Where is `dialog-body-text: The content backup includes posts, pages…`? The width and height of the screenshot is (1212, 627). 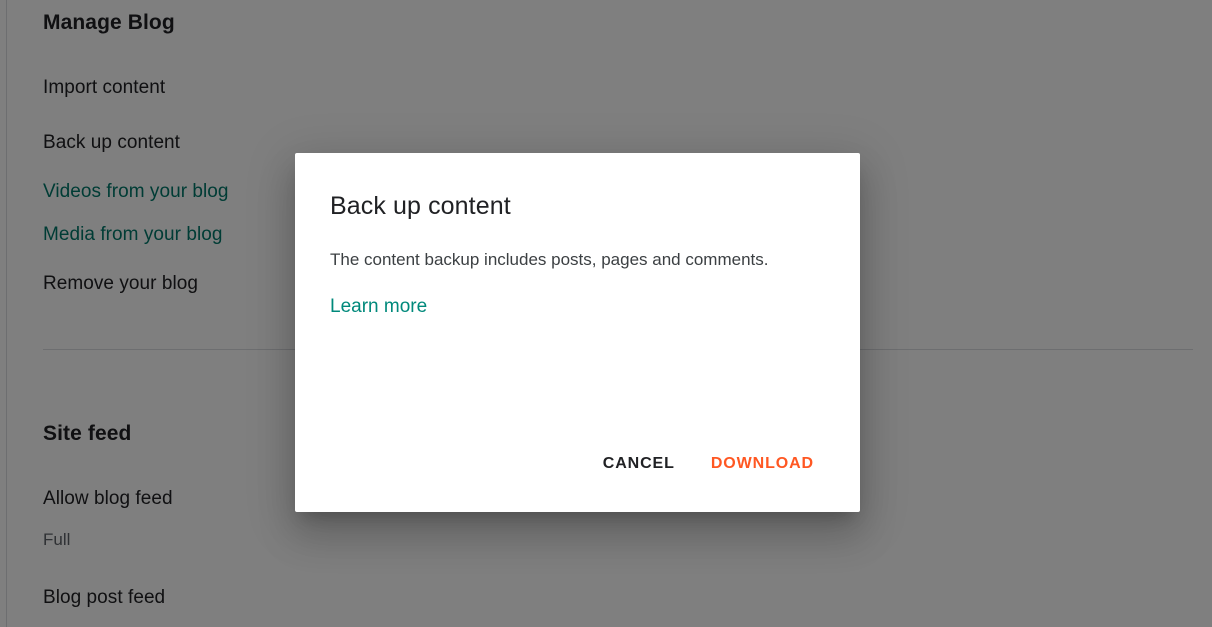
dialog-body-text: The content backup includes posts, pages… is located at coordinates (549, 259).